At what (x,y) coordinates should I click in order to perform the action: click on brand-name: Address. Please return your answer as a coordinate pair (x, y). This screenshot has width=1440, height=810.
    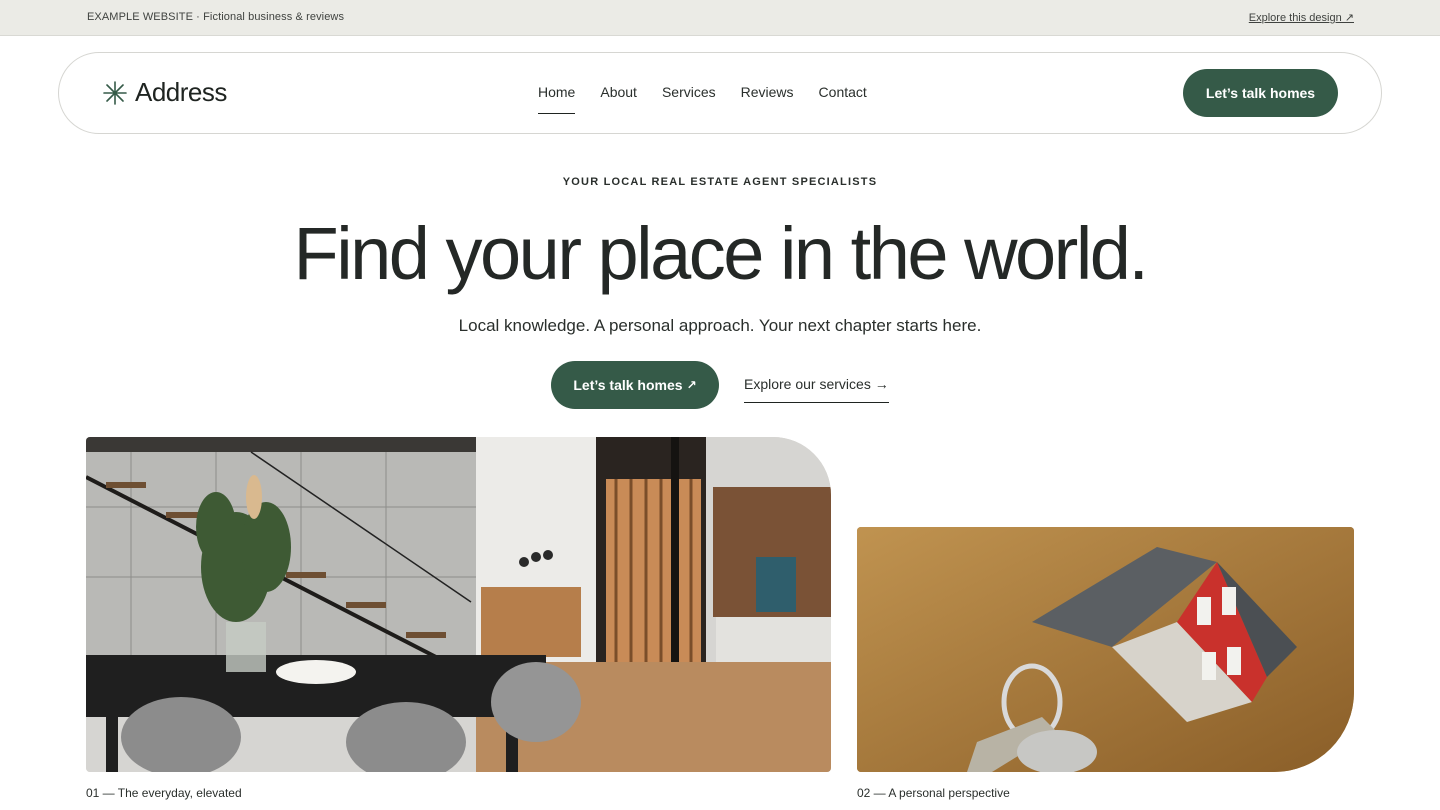
    Looking at the image, I should click on (181, 92).